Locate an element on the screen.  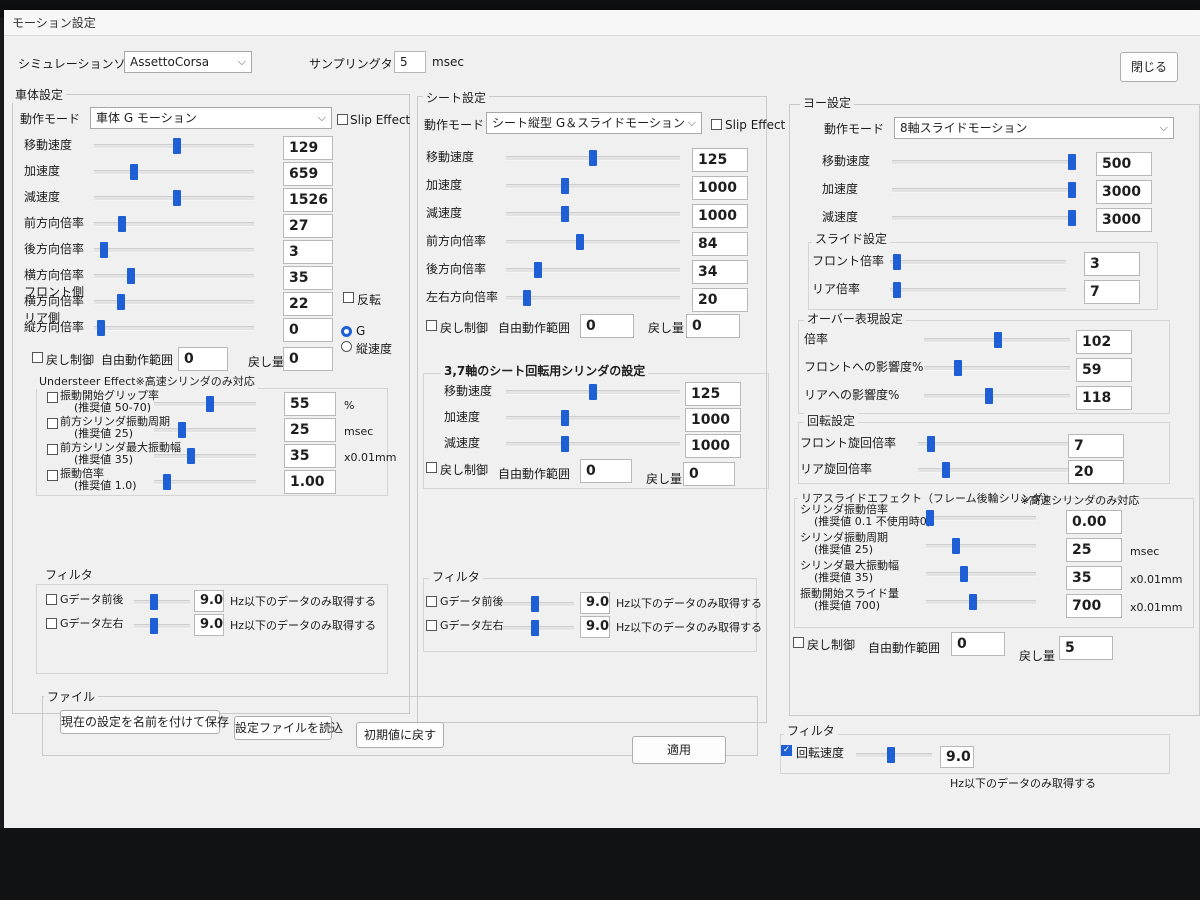
rotation-return-control-checkbox is located at coordinates (431, 467).